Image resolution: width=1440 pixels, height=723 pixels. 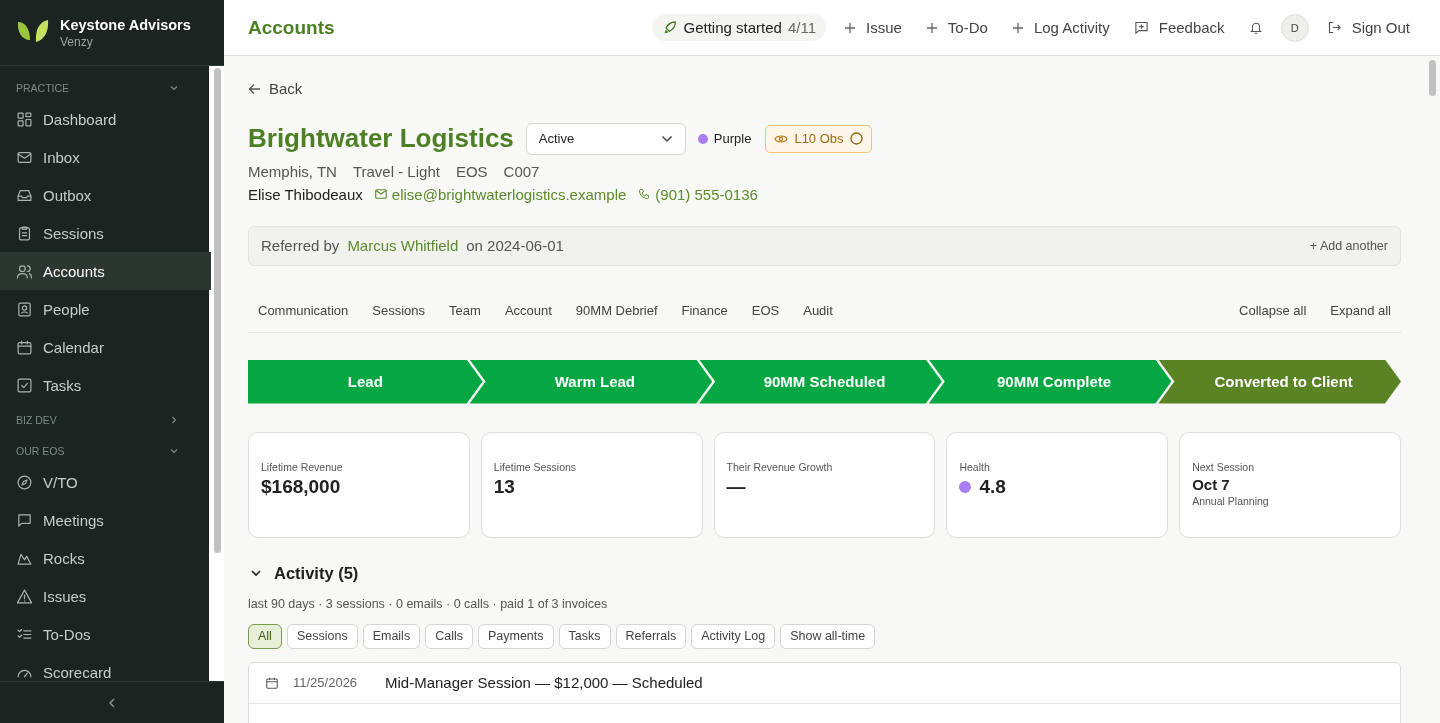 What do you see at coordinates (733, 636) in the screenshot?
I see `filter-chip: Activity Log` at bounding box center [733, 636].